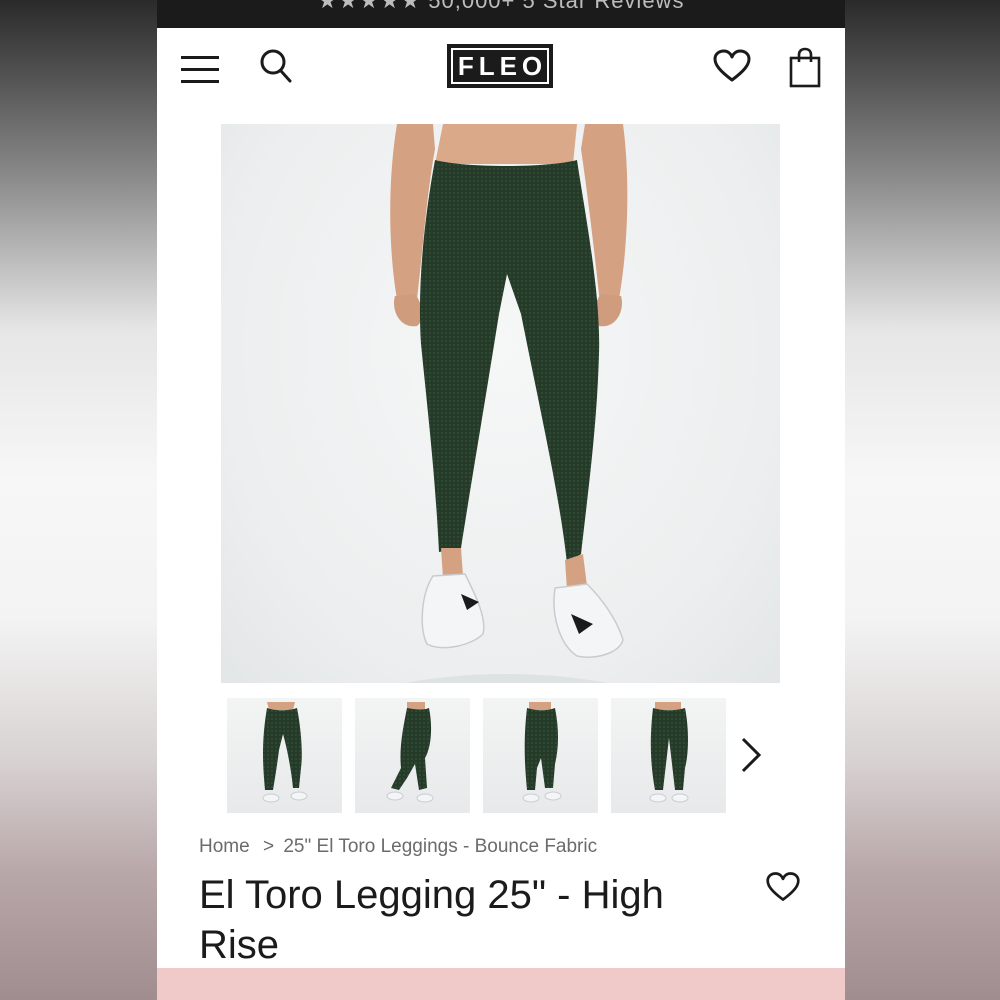 This screenshot has height=1000, width=1000. I want to click on product-title: El Toro Legging 25" - High Rise, so click(431, 920).